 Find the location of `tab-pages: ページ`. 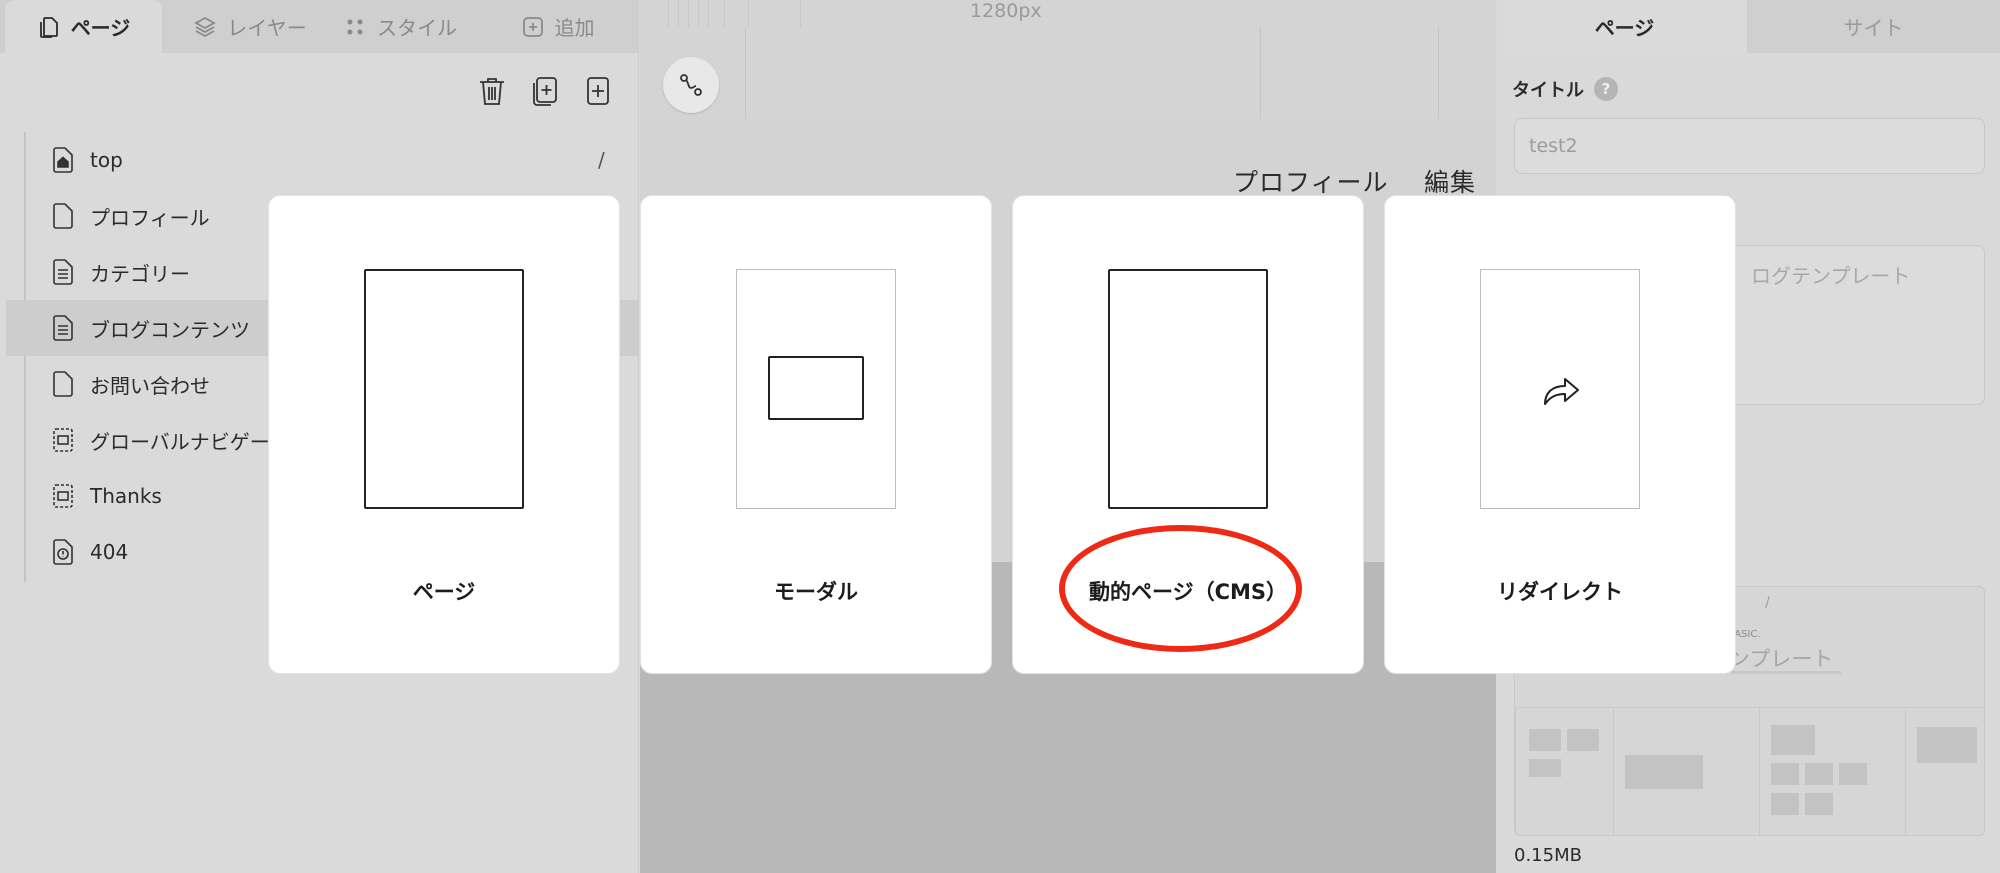

tab-pages: ページ is located at coordinates (83, 26).